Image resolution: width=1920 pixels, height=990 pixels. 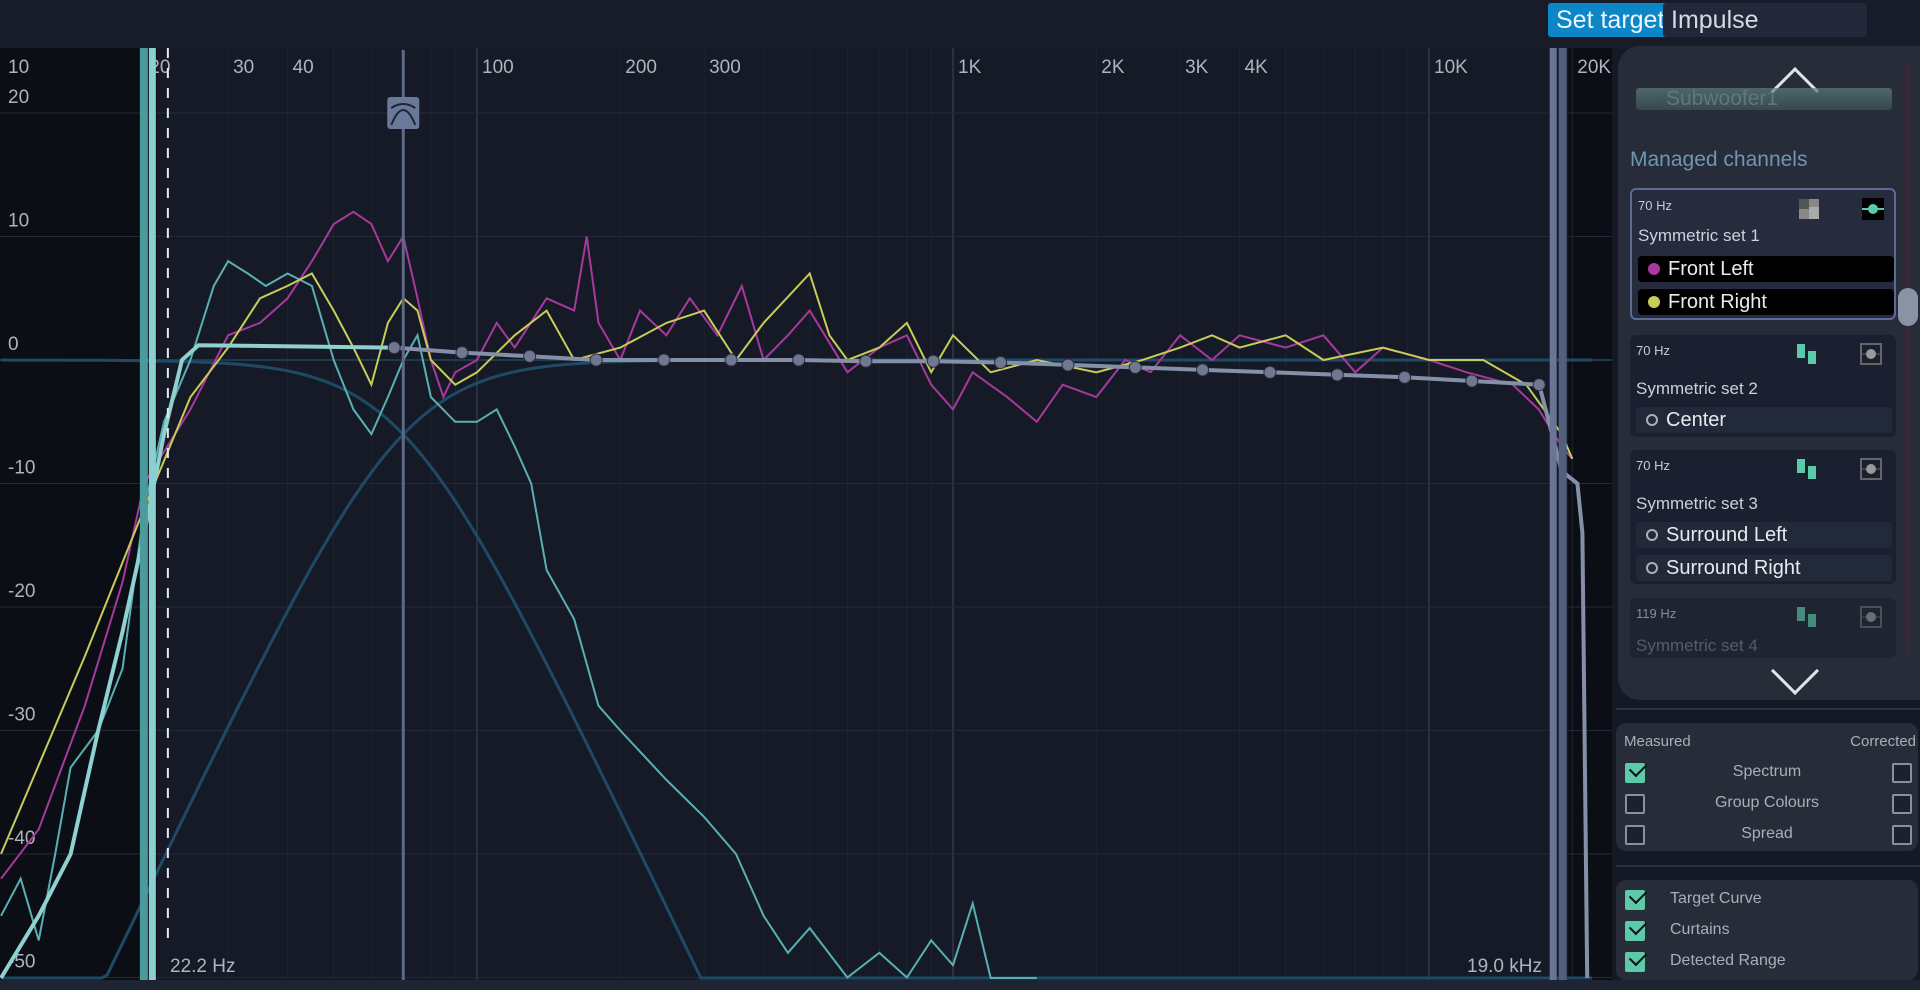 I want to click on channel-surround-right: Surround Right, so click(x=1764, y=568).